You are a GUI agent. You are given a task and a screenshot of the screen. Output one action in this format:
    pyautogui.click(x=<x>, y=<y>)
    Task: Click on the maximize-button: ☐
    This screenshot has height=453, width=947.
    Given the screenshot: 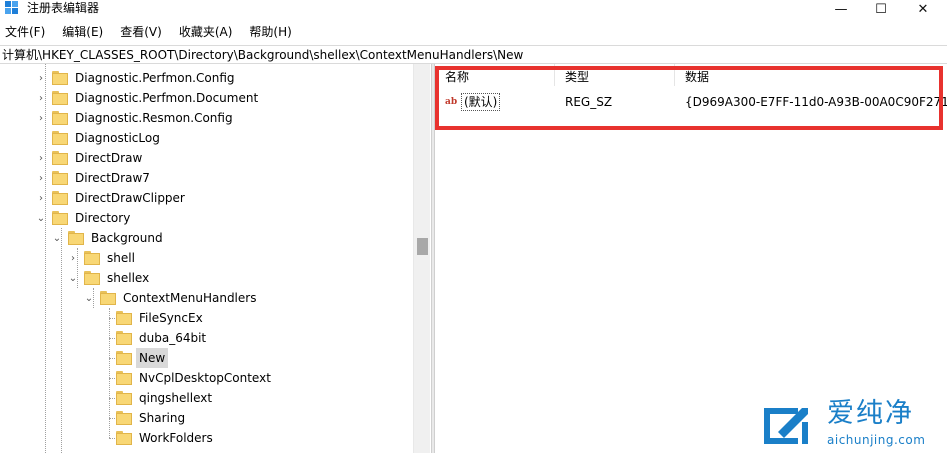 What is the action you would take?
    pyautogui.click(x=881, y=9)
    